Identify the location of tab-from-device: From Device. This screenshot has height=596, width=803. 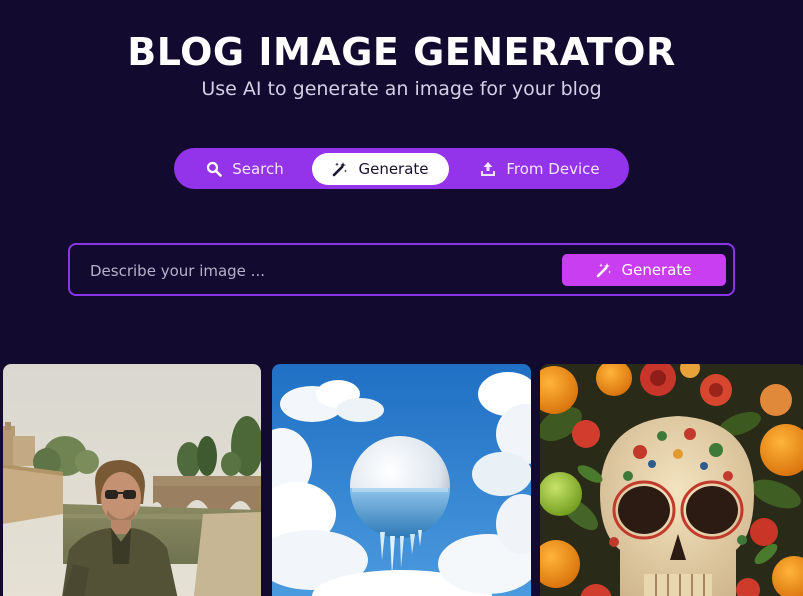
(540, 169).